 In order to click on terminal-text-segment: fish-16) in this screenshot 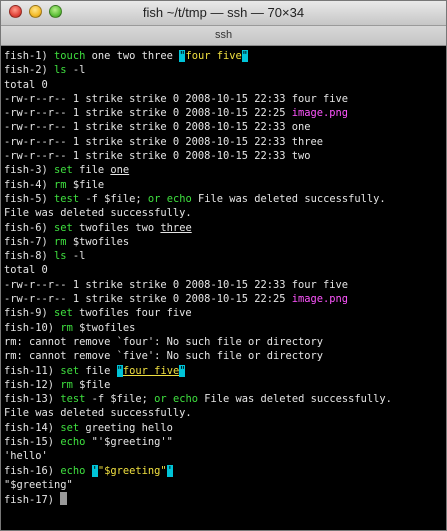, I will do `click(32, 470)`.